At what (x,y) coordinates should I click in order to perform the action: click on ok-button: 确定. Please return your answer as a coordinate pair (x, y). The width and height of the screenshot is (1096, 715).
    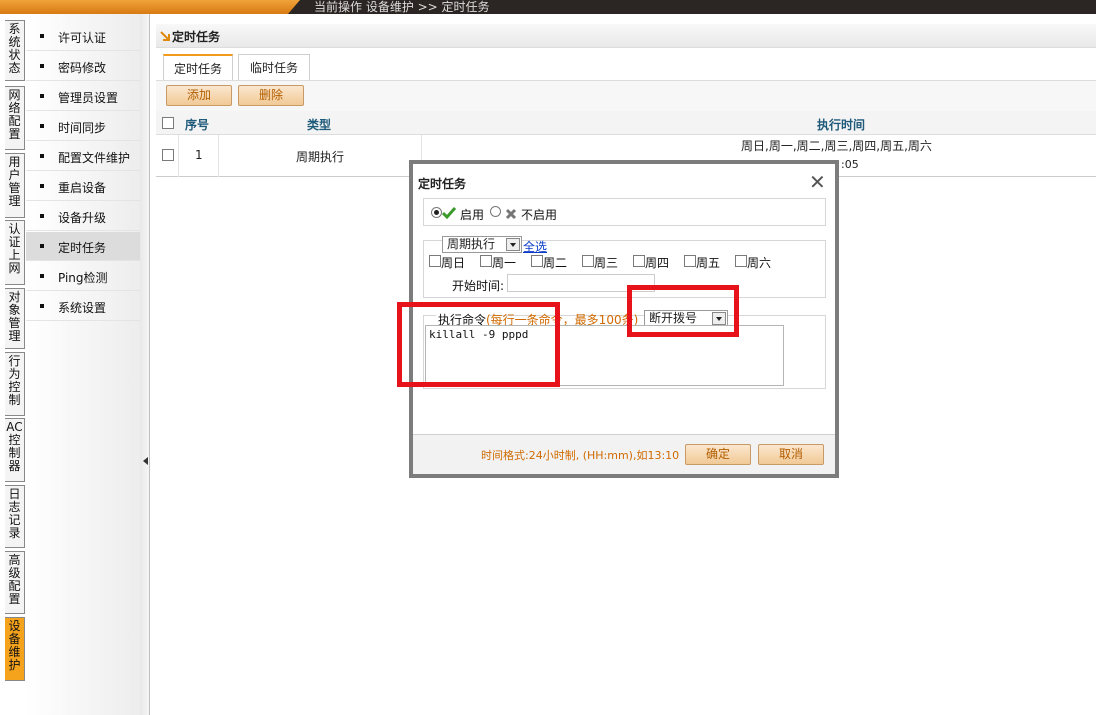
    Looking at the image, I should click on (718, 454).